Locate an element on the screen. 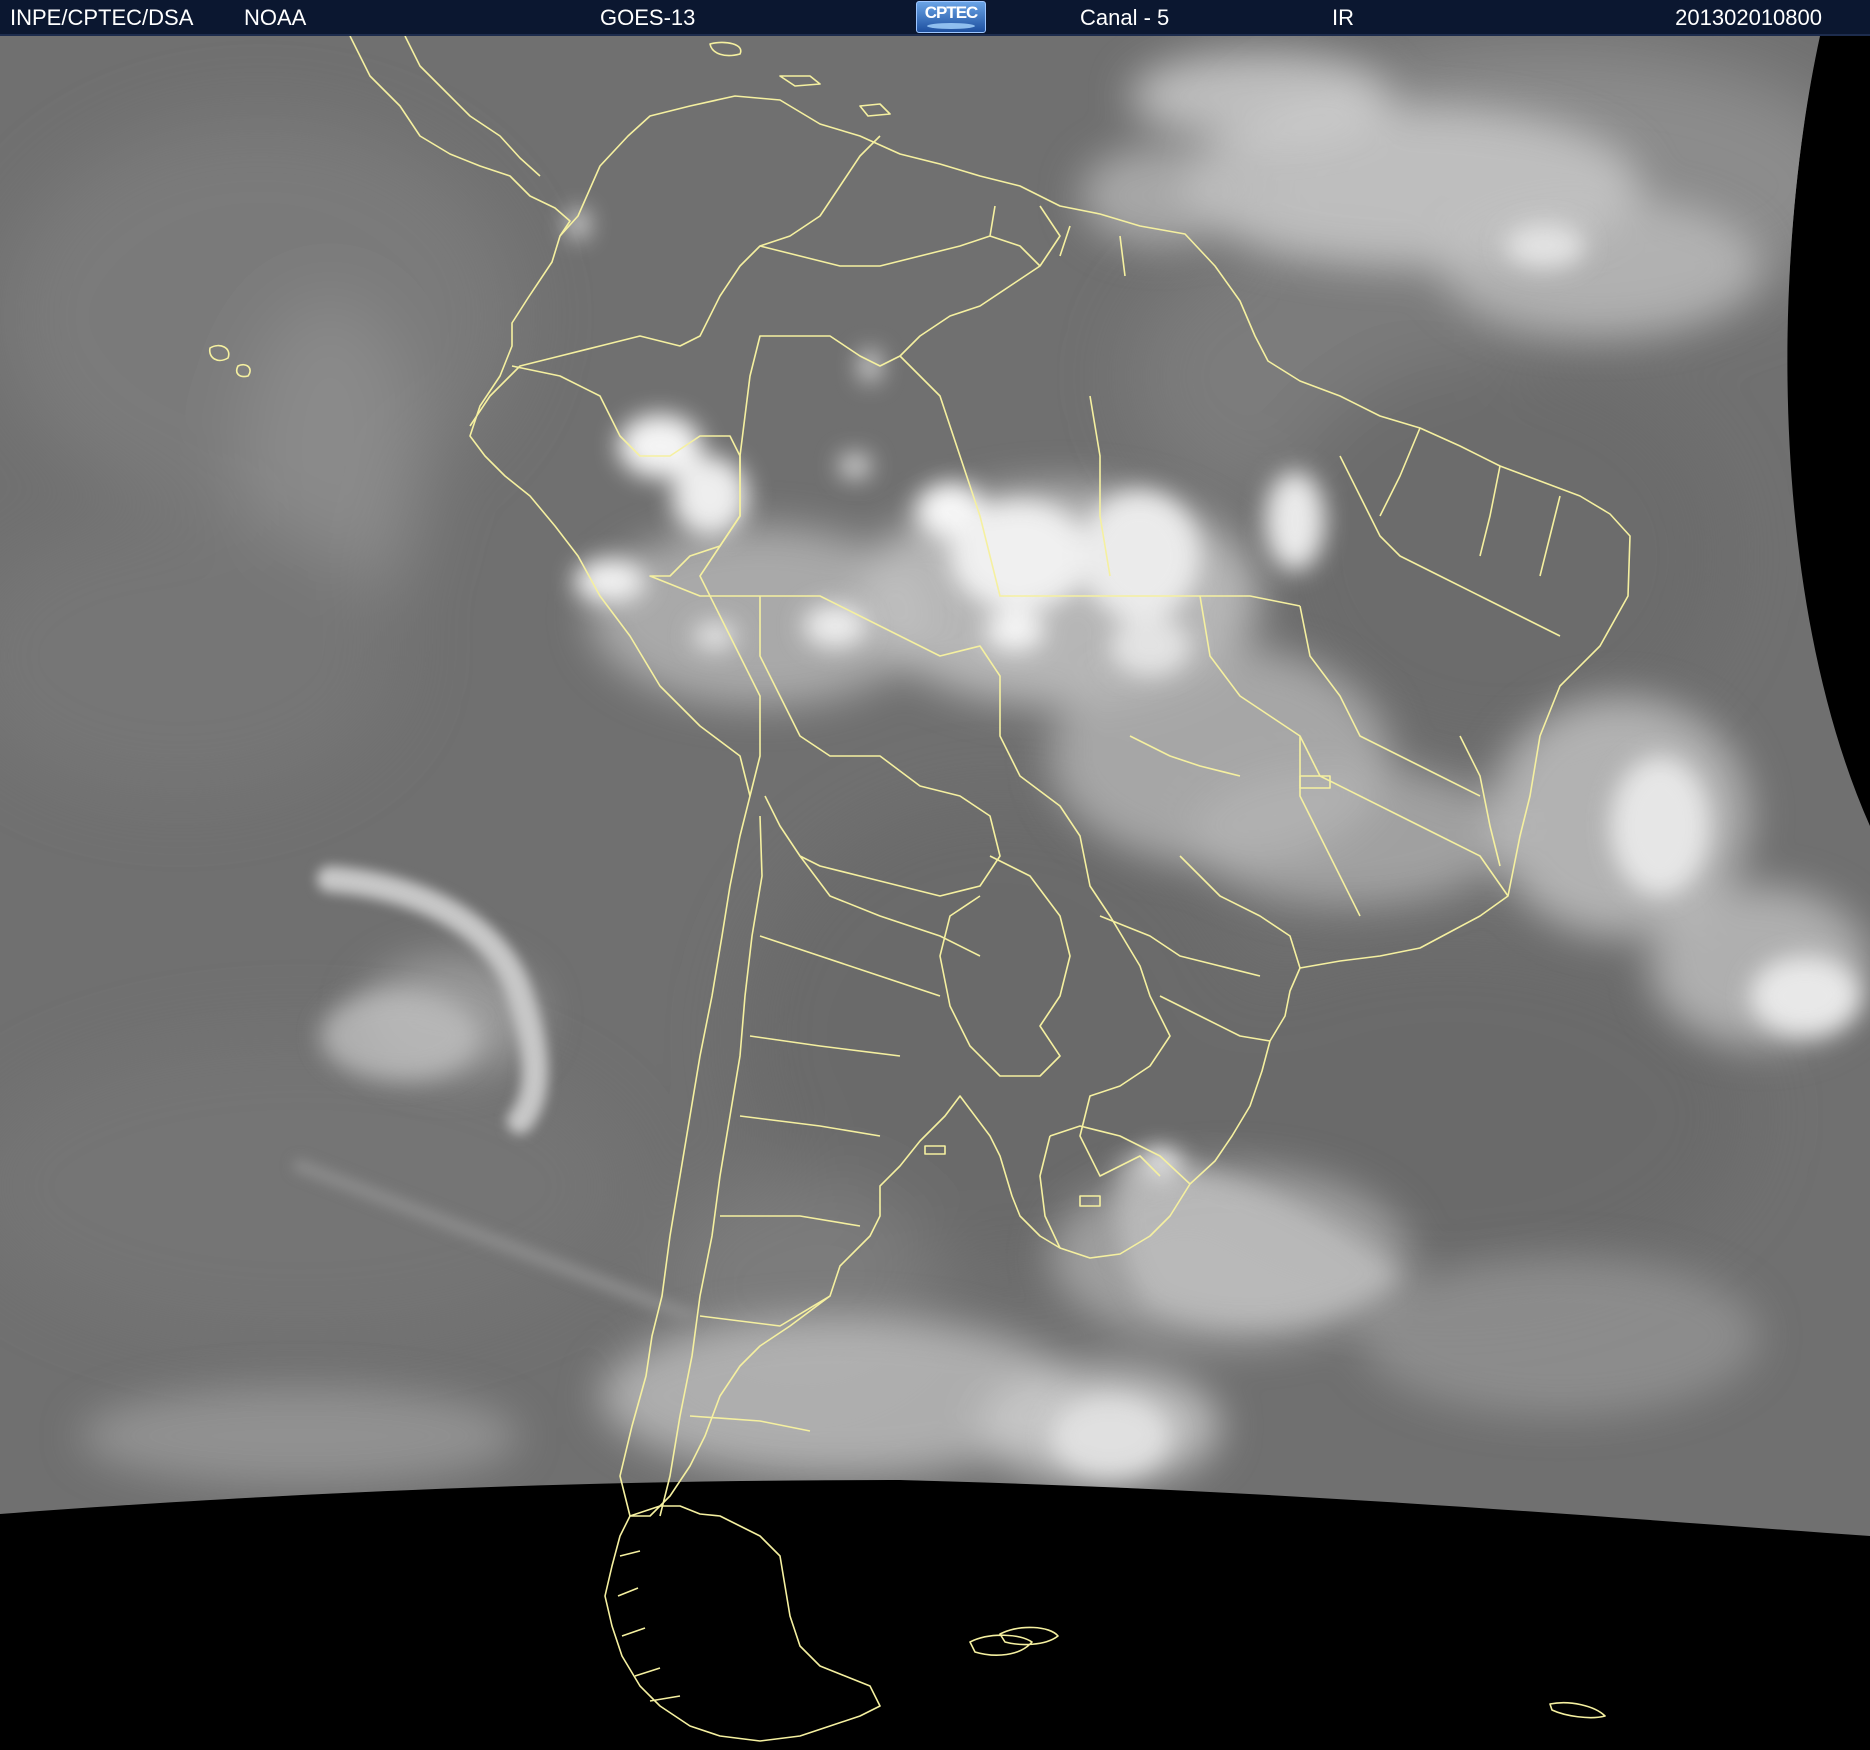 The width and height of the screenshot is (1870, 1750). source-label: NOAA is located at coordinates (275, 17).